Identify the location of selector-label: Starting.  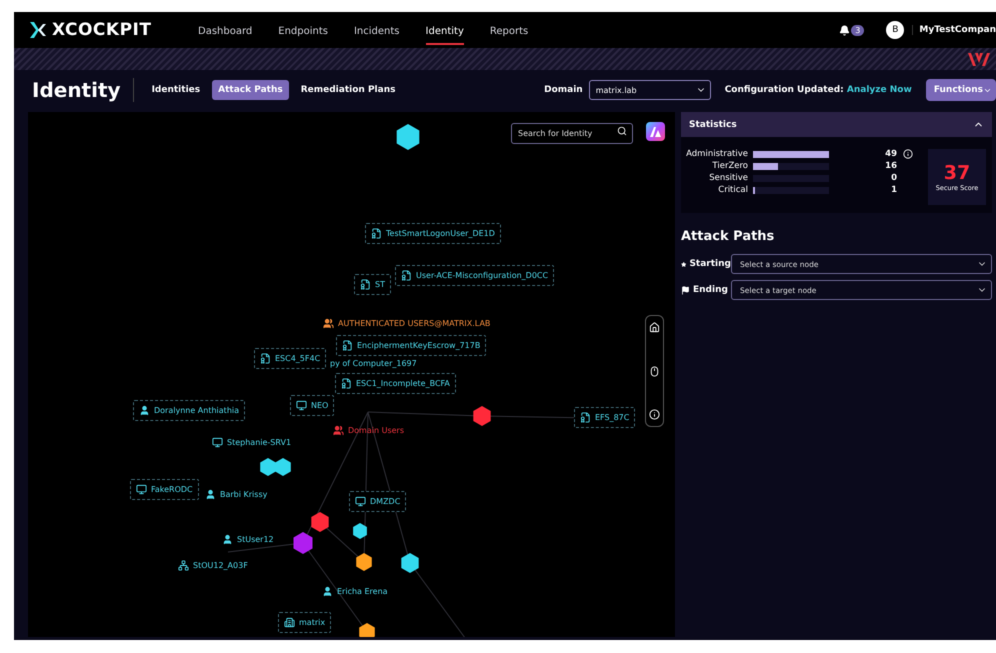
(706, 264).